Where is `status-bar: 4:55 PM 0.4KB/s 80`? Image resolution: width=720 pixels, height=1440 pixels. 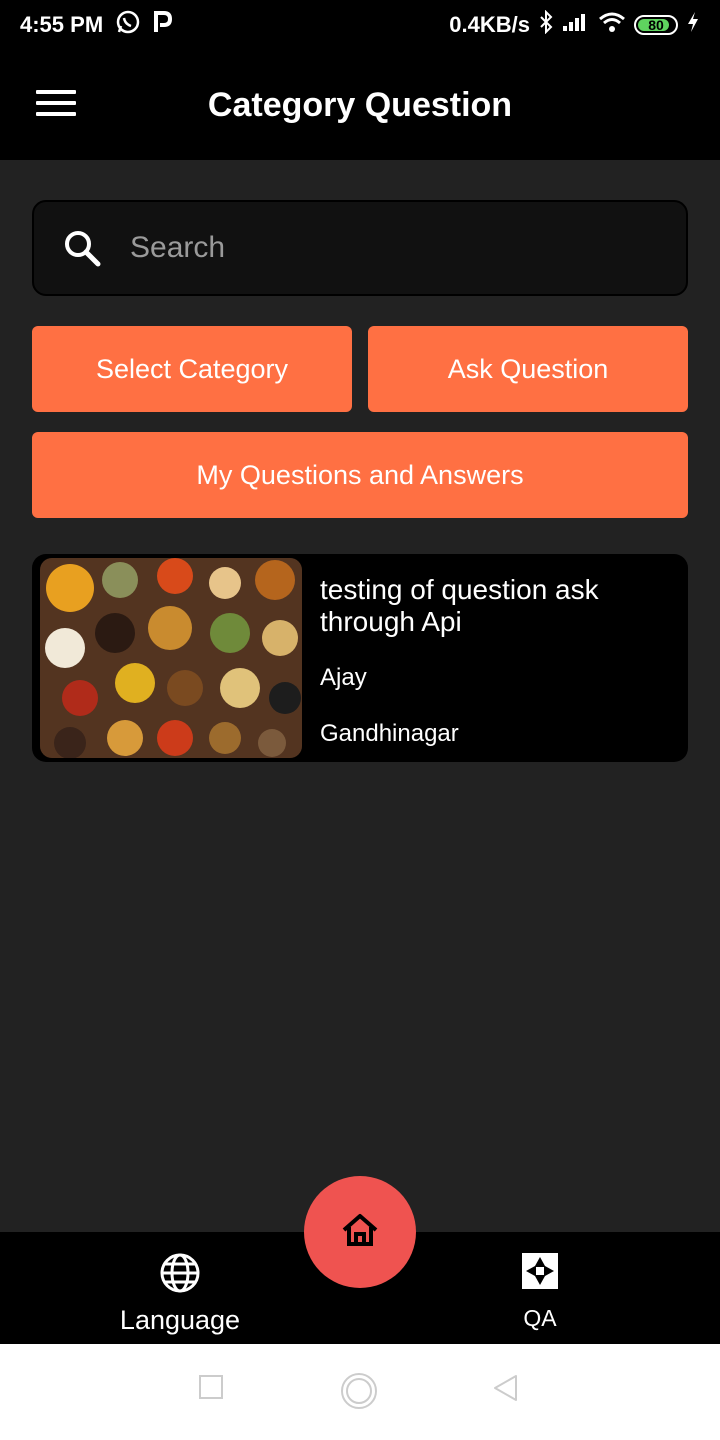 status-bar: 4:55 PM 0.4KB/s 80 is located at coordinates (360, 25).